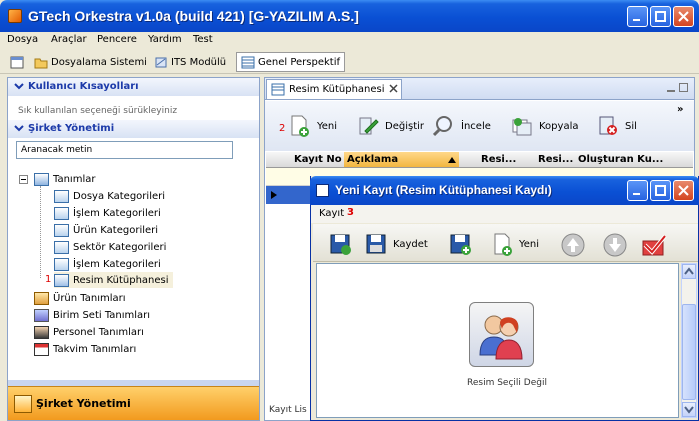 The image size is (699, 421). Describe the element at coordinates (92, 315) in the screenshot. I see `tree-node-birim-seti: Birim Seti Tanımları` at that location.